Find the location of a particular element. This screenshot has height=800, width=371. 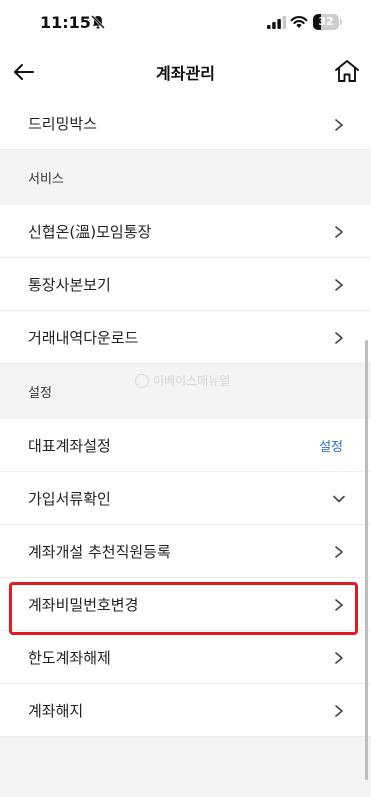

watermark-logo-icon is located at coordinates (142, 380).